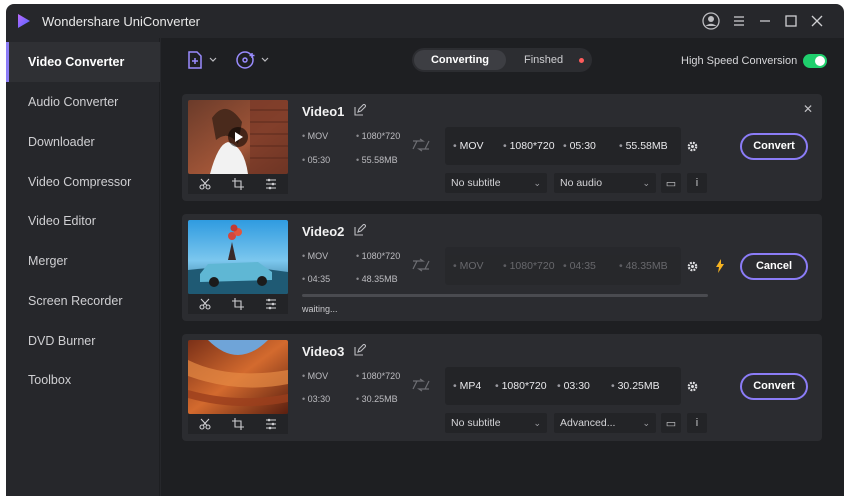  Describe the element at coordinates (643, 266) in the screenshot. I see `target-size: 48.35MB` at that location.